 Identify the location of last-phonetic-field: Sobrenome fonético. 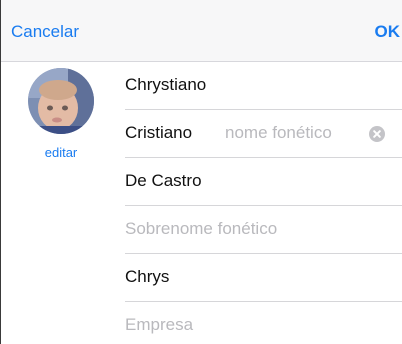
(201, 229).